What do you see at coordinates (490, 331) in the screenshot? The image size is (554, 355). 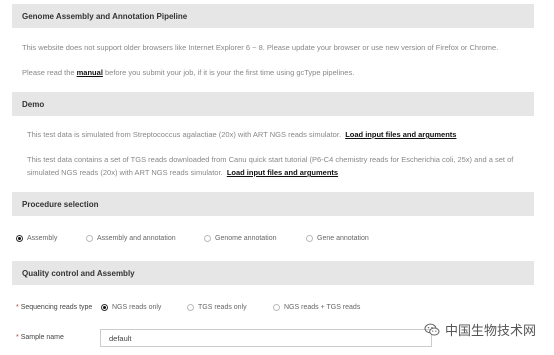 I see `watermark-text: 中国生物技术网` at bounding box center [490, 331].